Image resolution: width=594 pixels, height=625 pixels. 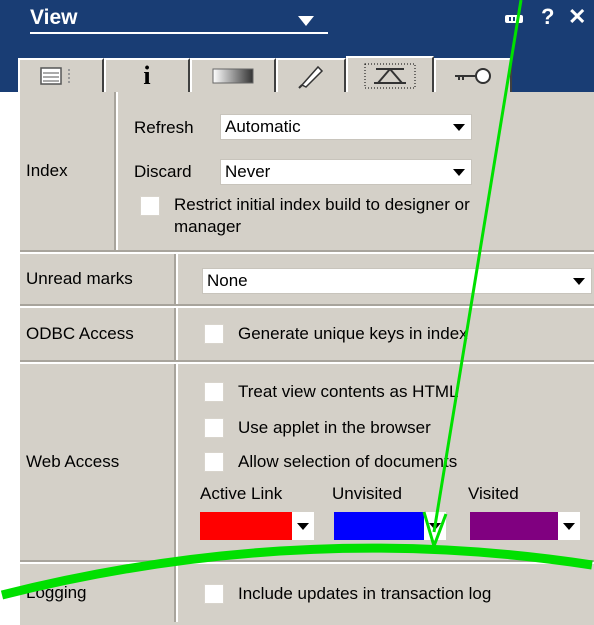 What do you see at coordinates (348, 391) in the screenshot?
I see `treat-html-label: Treat view contents as HTML` at bounding box center [348, 391].